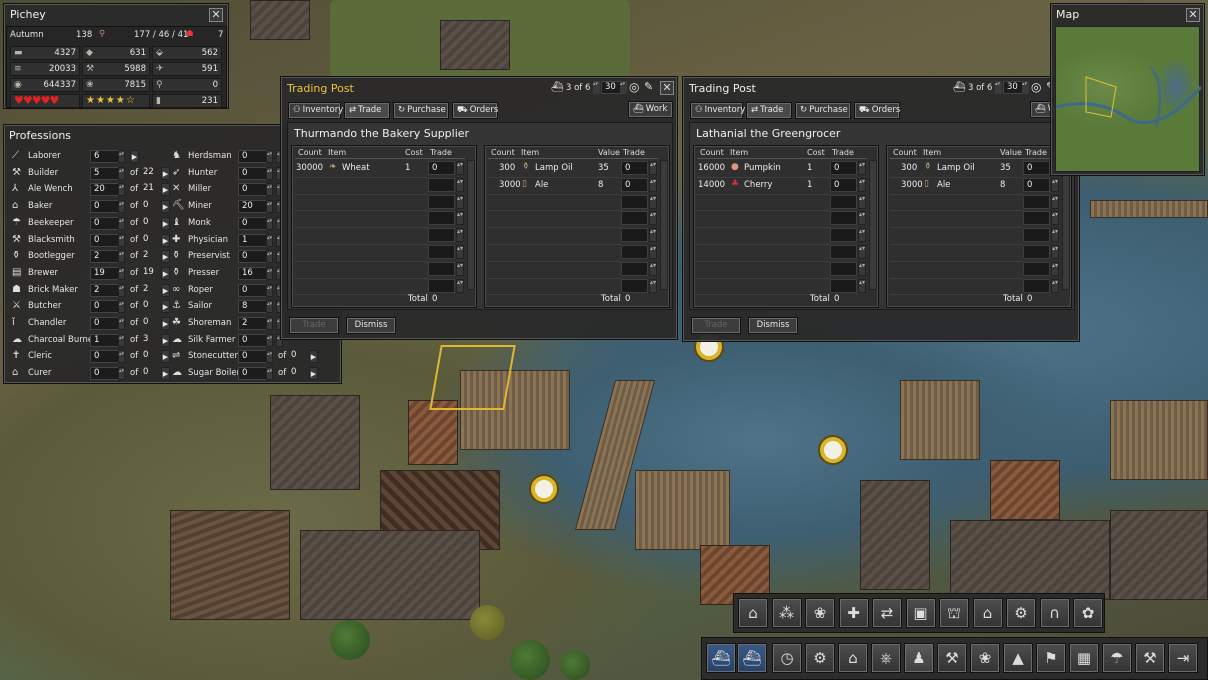  Describe the element at coordinates (721, 658) in the screenshot. I see `boat-icon: ⛴` at that location.